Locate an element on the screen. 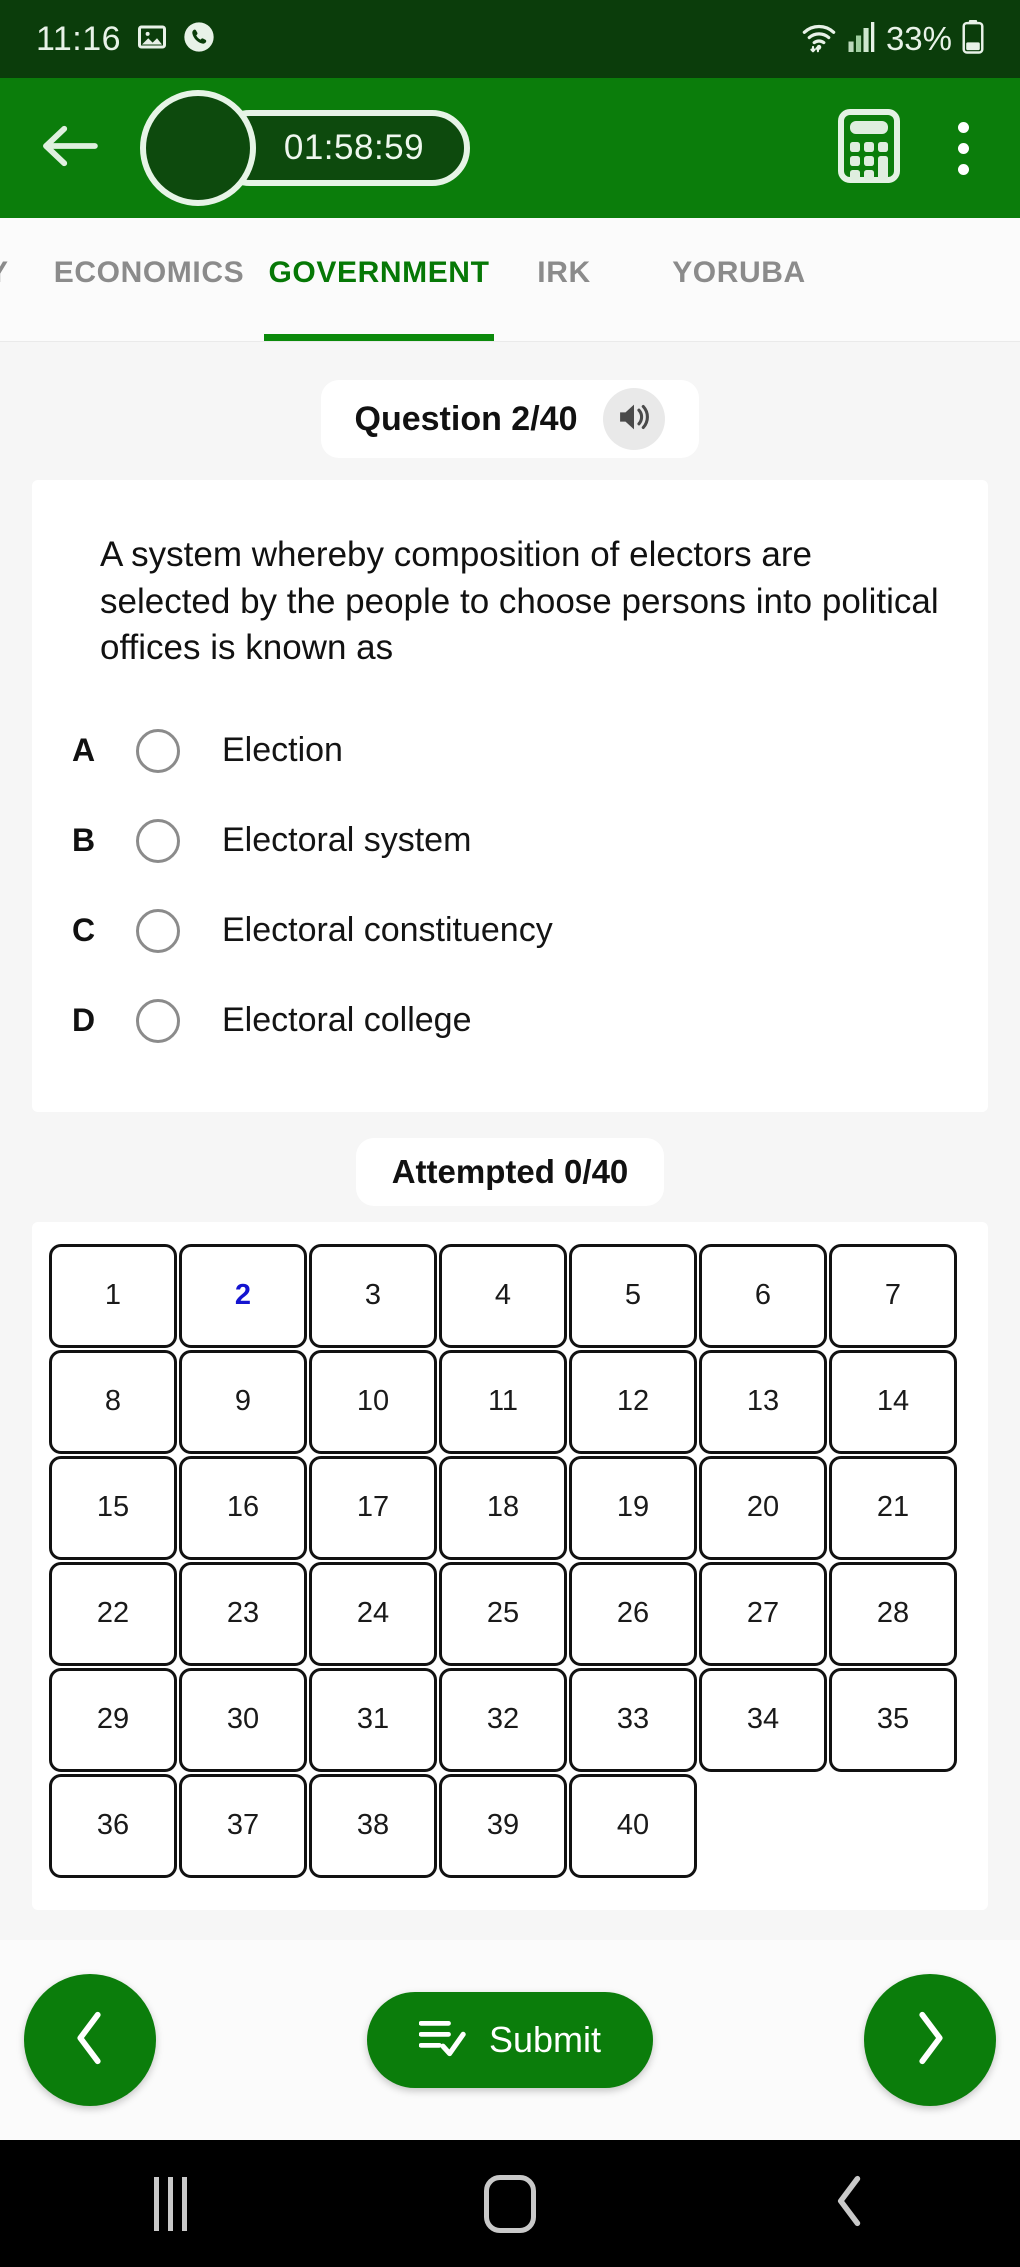 The height and width of the screenshot is (2267, 1020). question-number-6: 6 is located at coordinates (763, 1295).